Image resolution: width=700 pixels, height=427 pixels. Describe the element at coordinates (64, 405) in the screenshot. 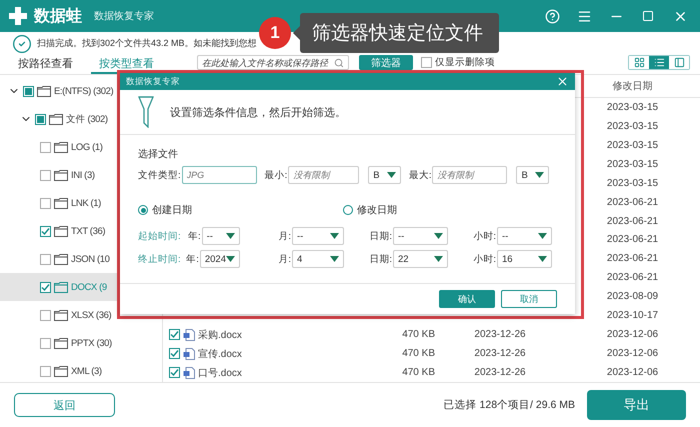

I see `back-button: 返回` at that location.